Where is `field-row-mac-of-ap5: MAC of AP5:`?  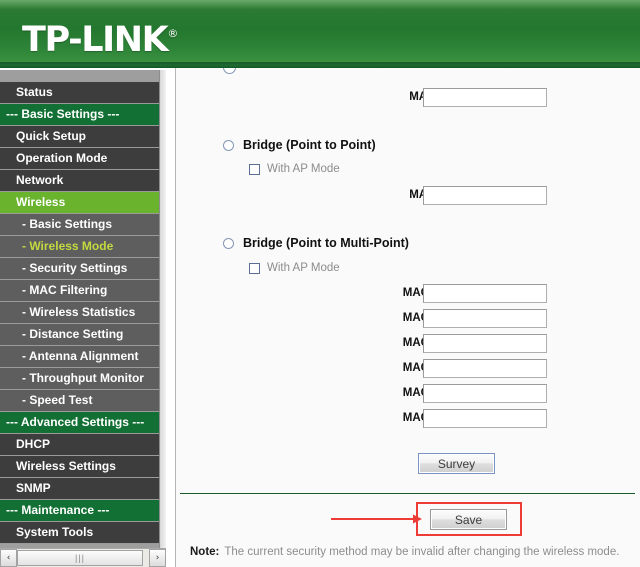
field-row-mac-of-ap5: MAC of AP5: is located at coordinates (371, 395).